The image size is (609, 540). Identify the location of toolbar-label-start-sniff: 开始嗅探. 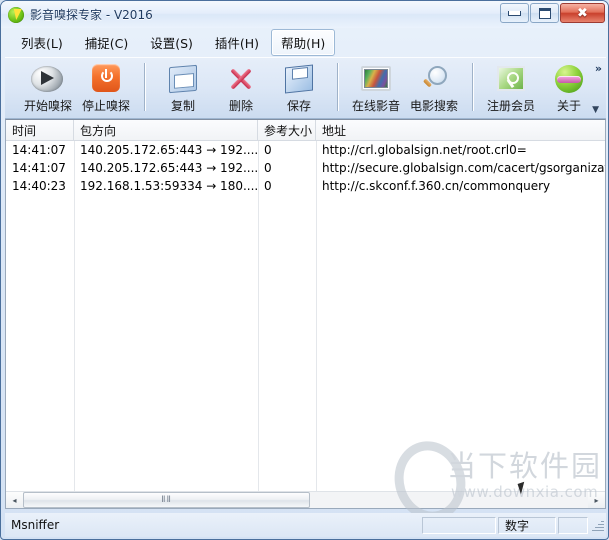
(47, 106).